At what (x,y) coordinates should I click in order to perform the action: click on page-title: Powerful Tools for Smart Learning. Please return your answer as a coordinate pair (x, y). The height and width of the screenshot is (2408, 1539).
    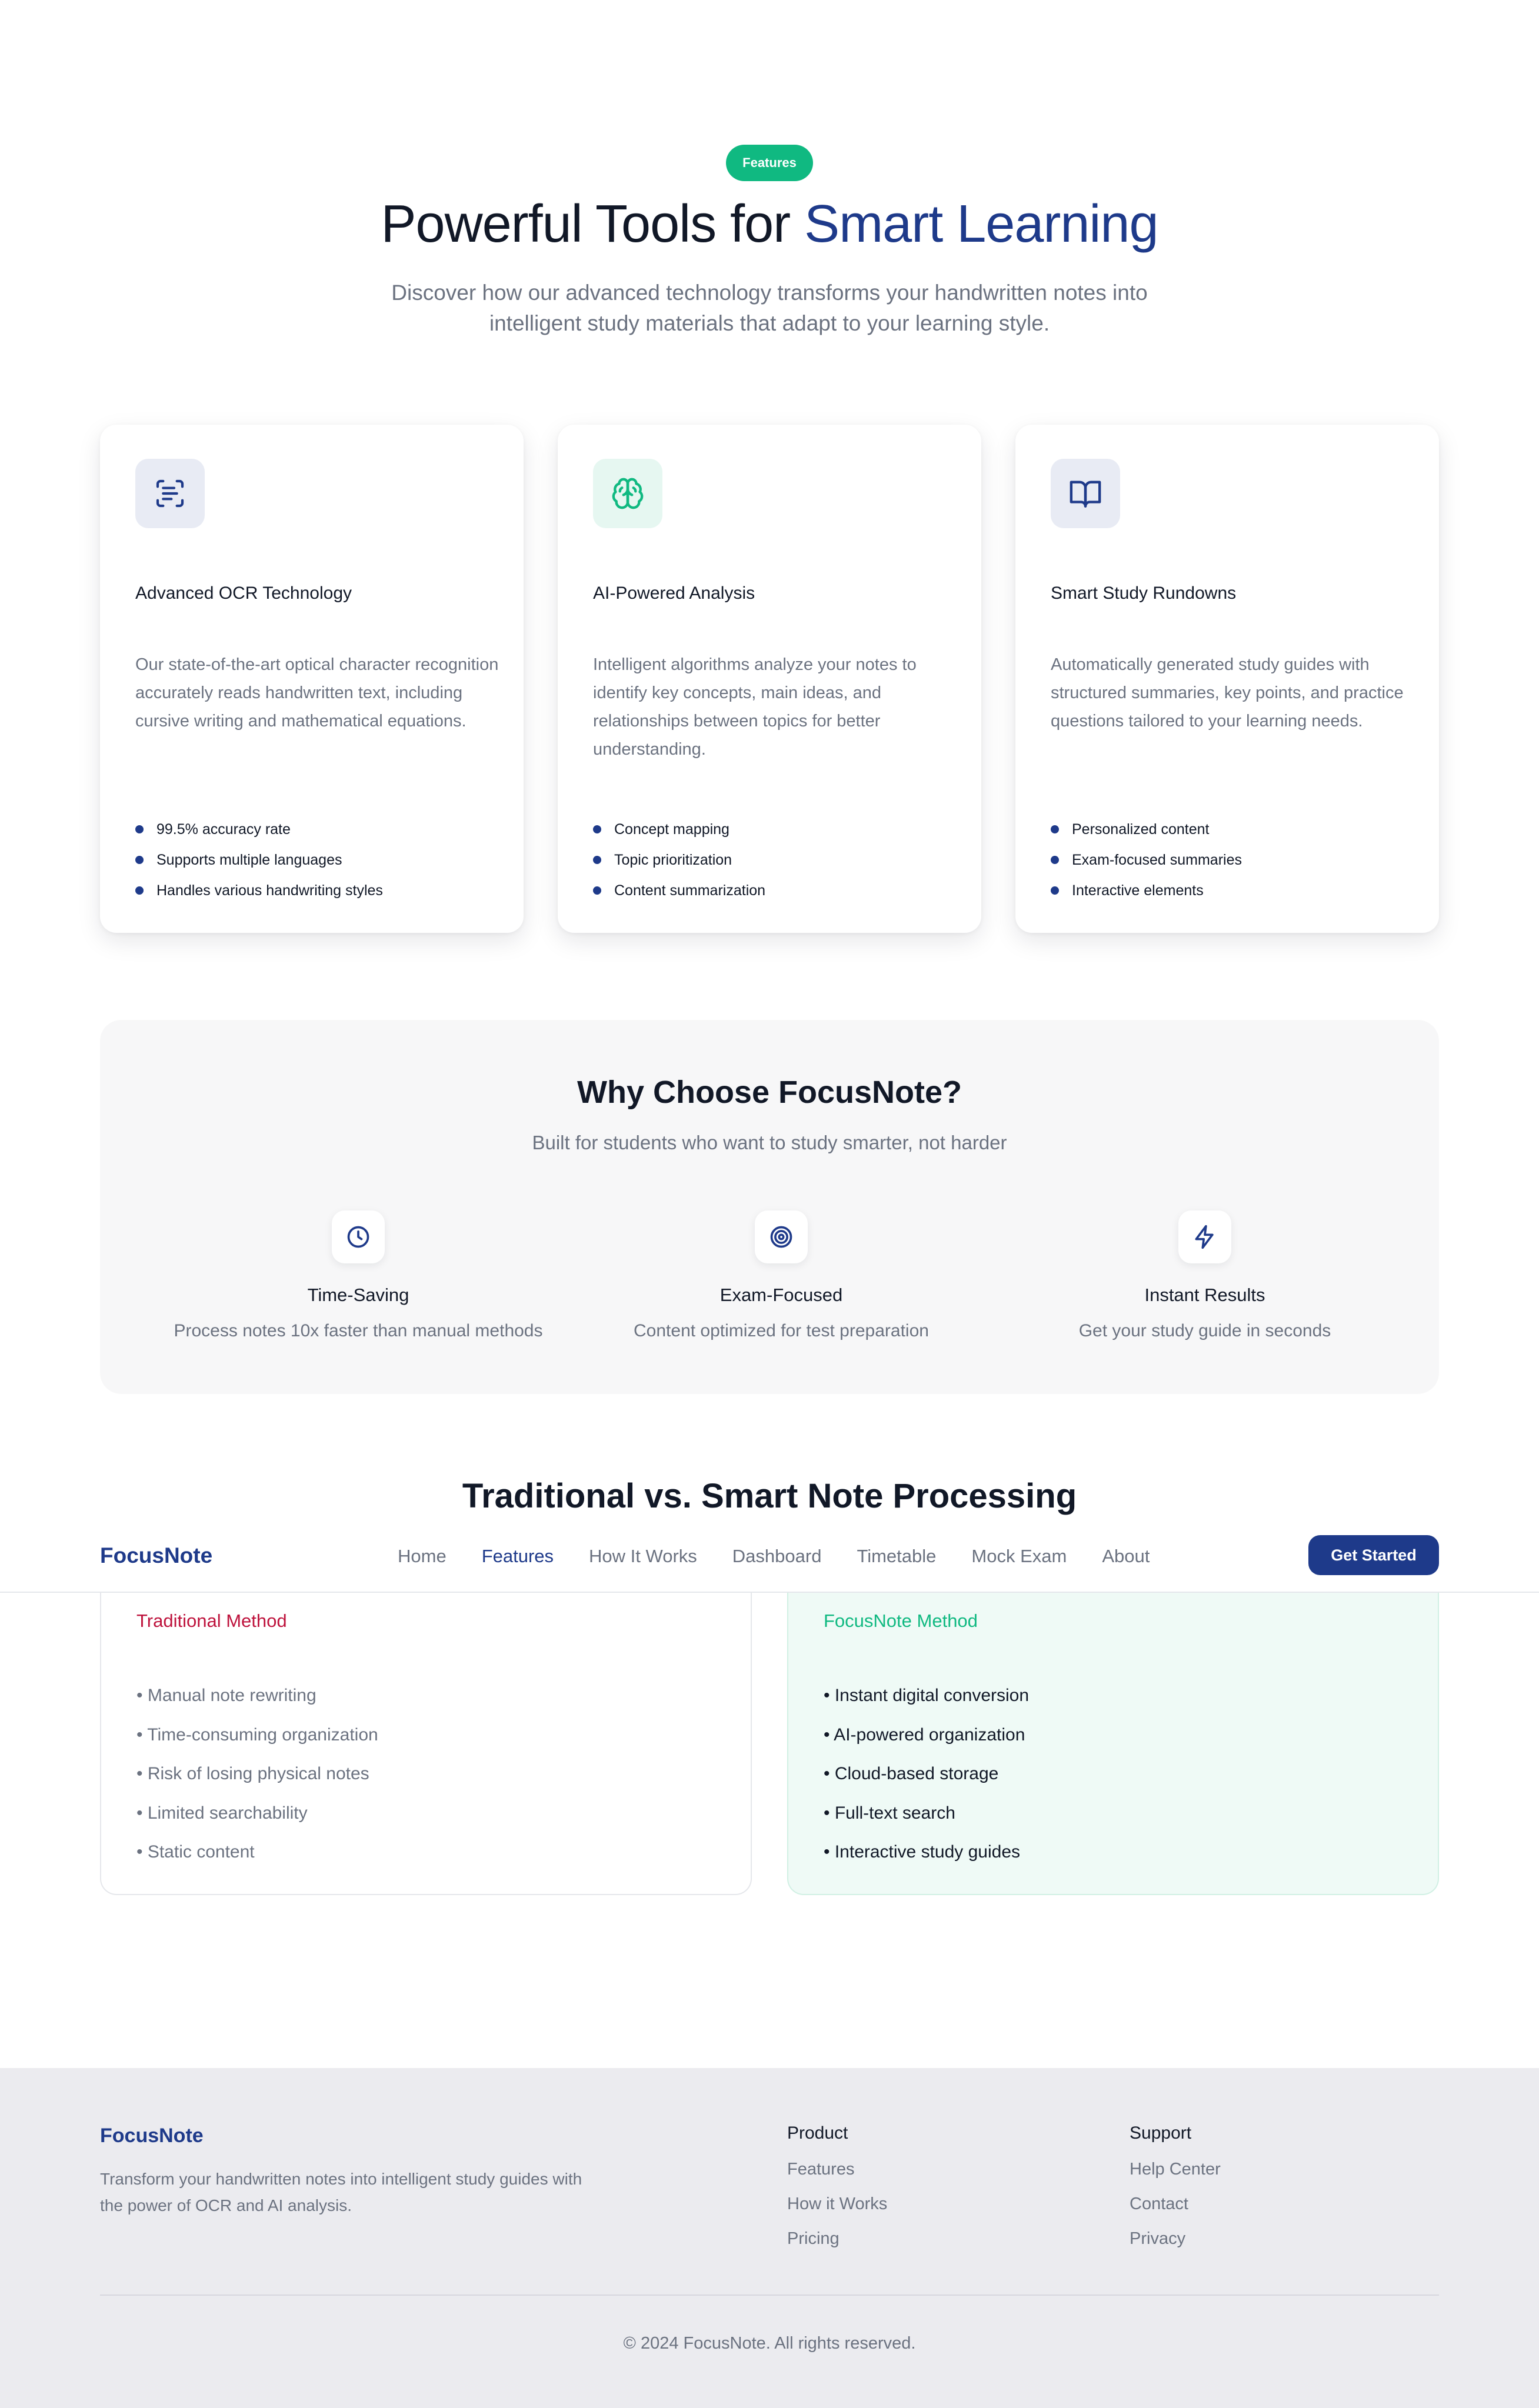
    Looking at the image, I should click on (769, 224).